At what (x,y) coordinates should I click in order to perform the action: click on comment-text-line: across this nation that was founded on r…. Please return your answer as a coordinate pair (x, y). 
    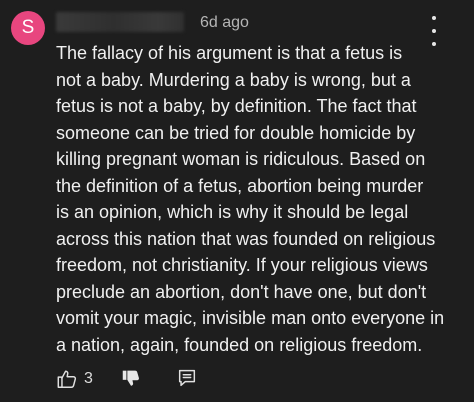
    Looking at the image, I should click on (246, 238).